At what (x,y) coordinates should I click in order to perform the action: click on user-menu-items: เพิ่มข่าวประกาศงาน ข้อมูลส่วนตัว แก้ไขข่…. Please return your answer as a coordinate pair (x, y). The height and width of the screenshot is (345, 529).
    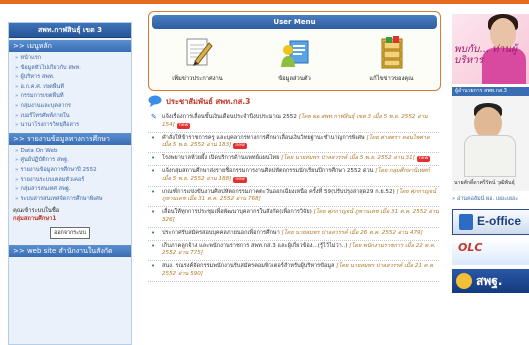
    Looking at the image, I should click on (294, 59).